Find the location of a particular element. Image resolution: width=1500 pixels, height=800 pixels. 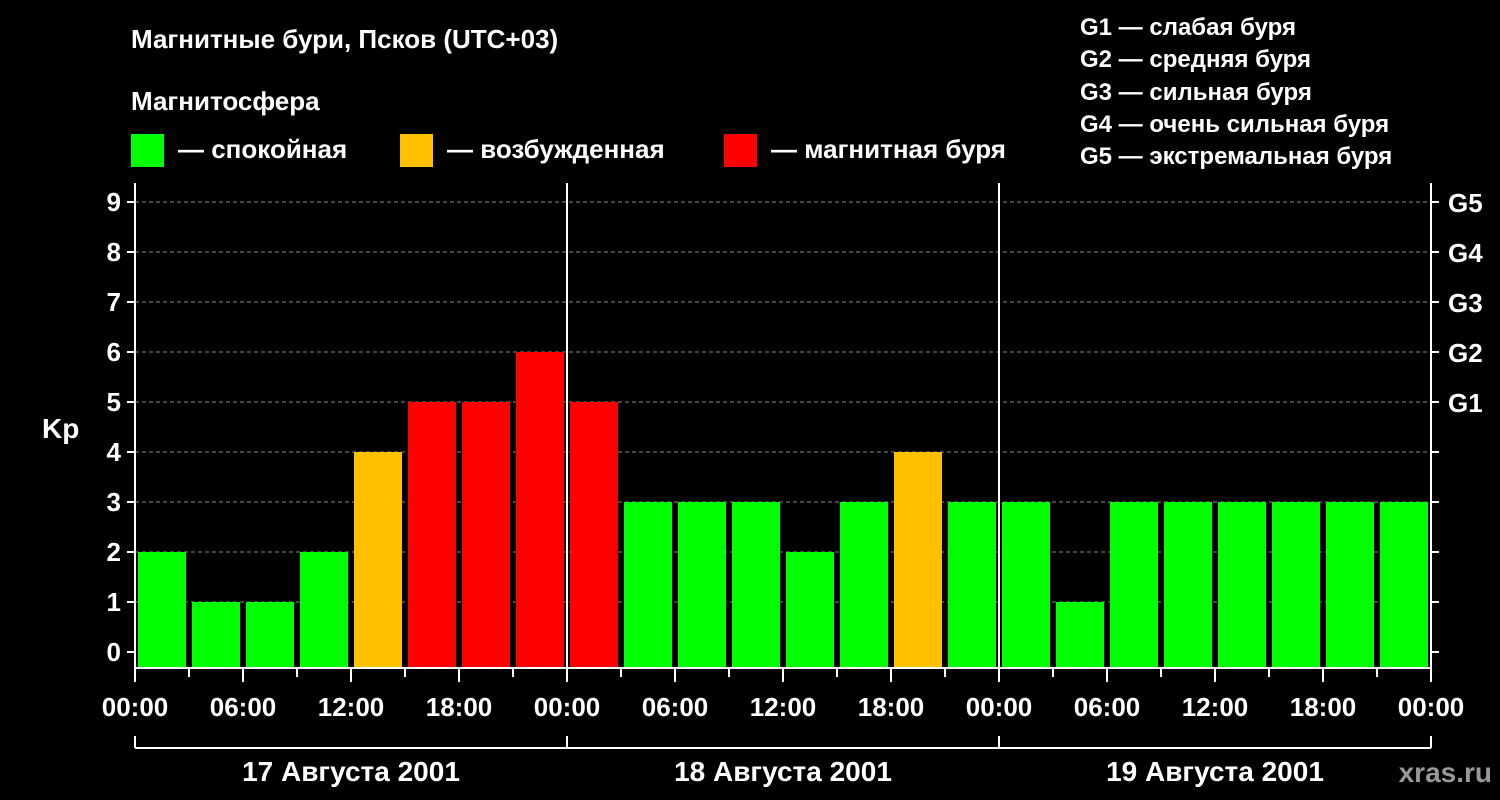

y-tick-label: 2 is located at coordinates (114, 552).